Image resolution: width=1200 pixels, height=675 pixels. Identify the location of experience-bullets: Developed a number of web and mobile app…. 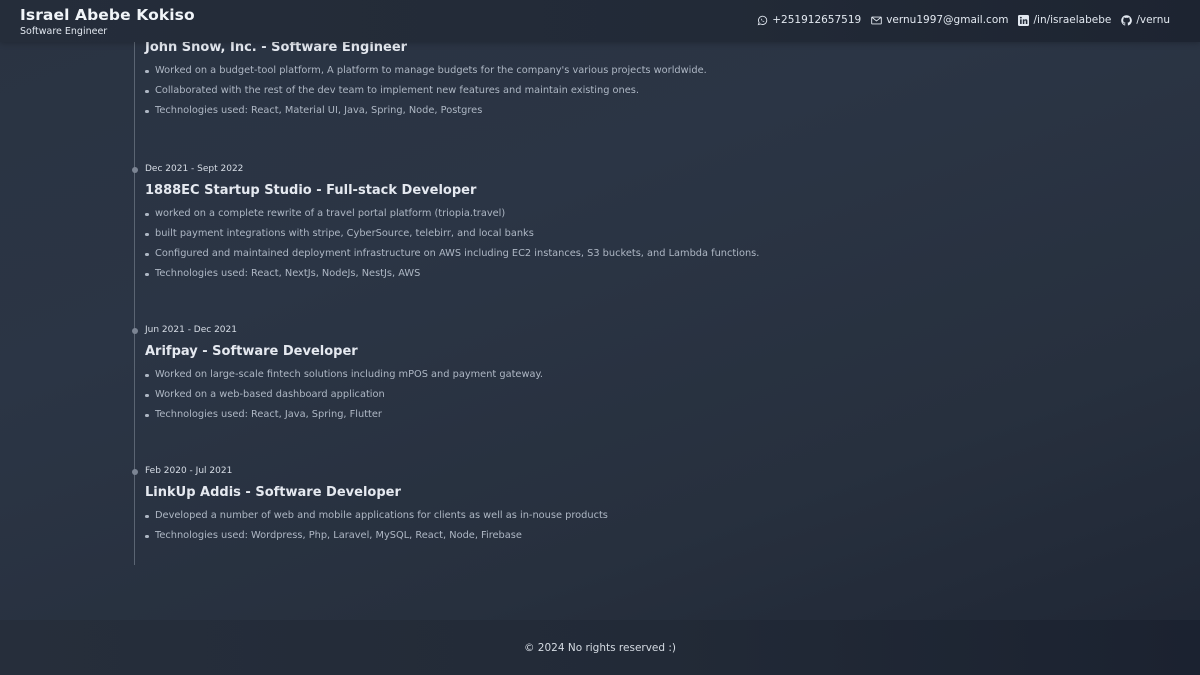
(376, 526).